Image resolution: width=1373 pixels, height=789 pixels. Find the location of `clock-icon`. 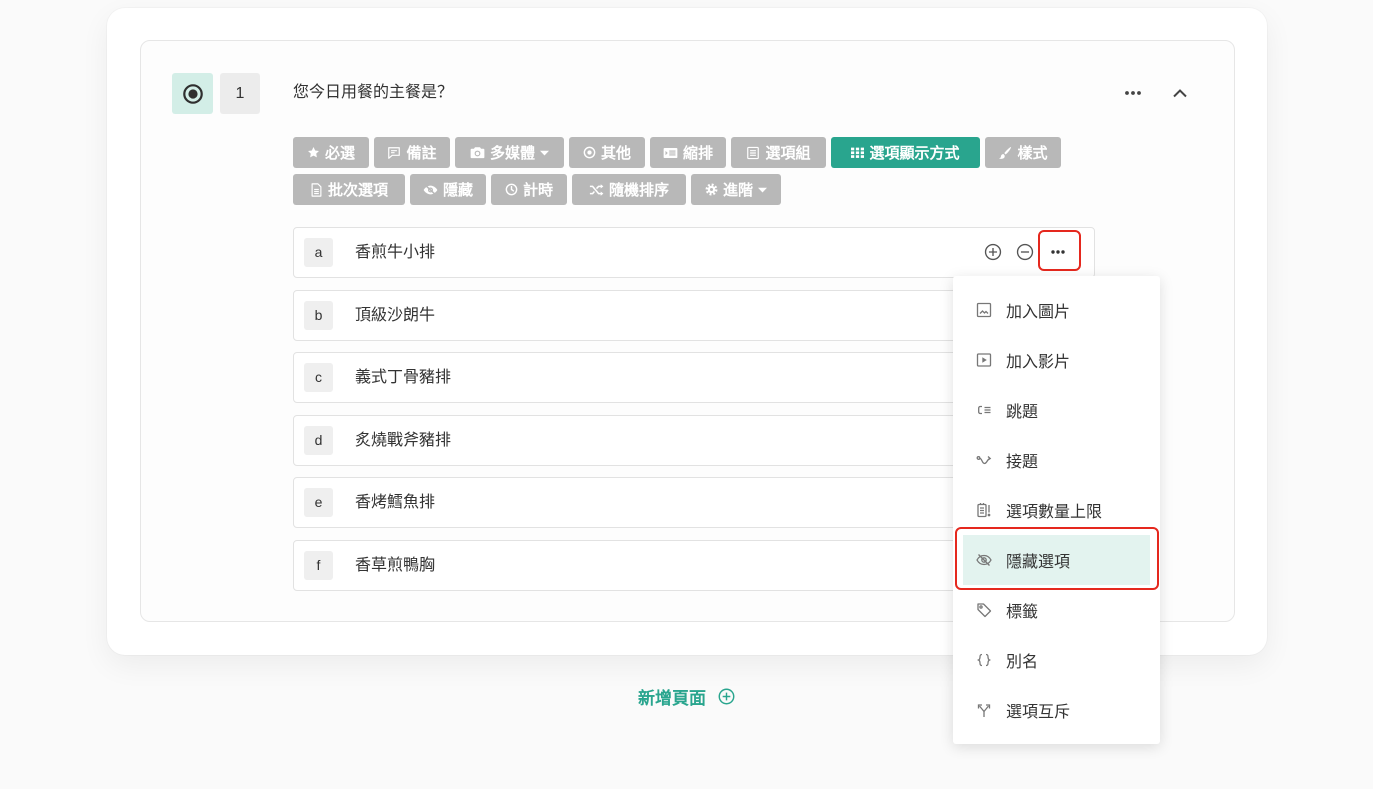

clock-icon is located at coordinates (511, 189).